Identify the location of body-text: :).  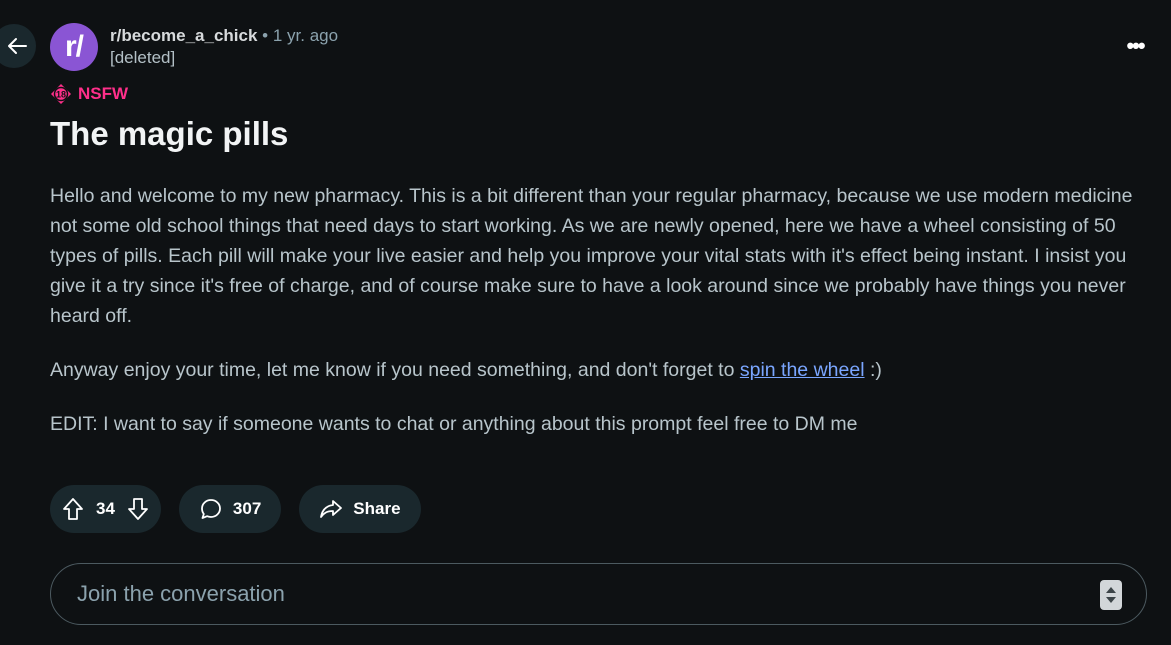
(873, 370).